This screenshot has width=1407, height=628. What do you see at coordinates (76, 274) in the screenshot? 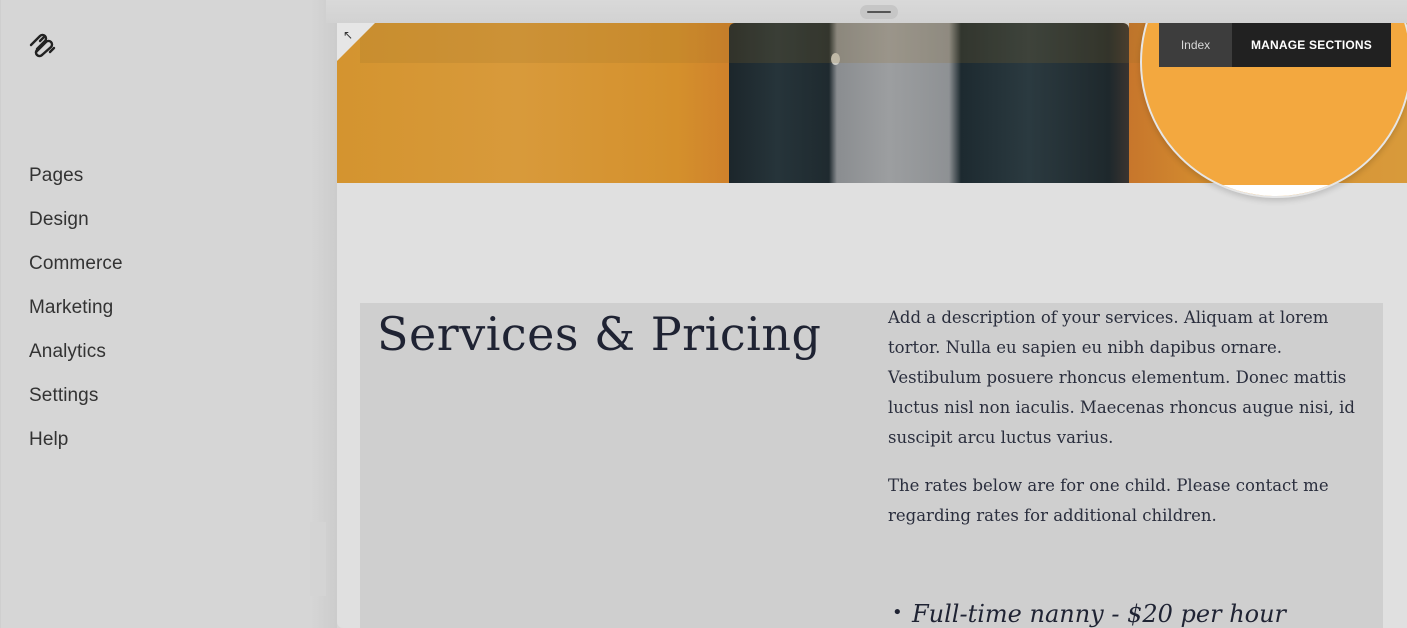
I see `nav-item-commerce: Commerce` at bounding box center [76, 274].